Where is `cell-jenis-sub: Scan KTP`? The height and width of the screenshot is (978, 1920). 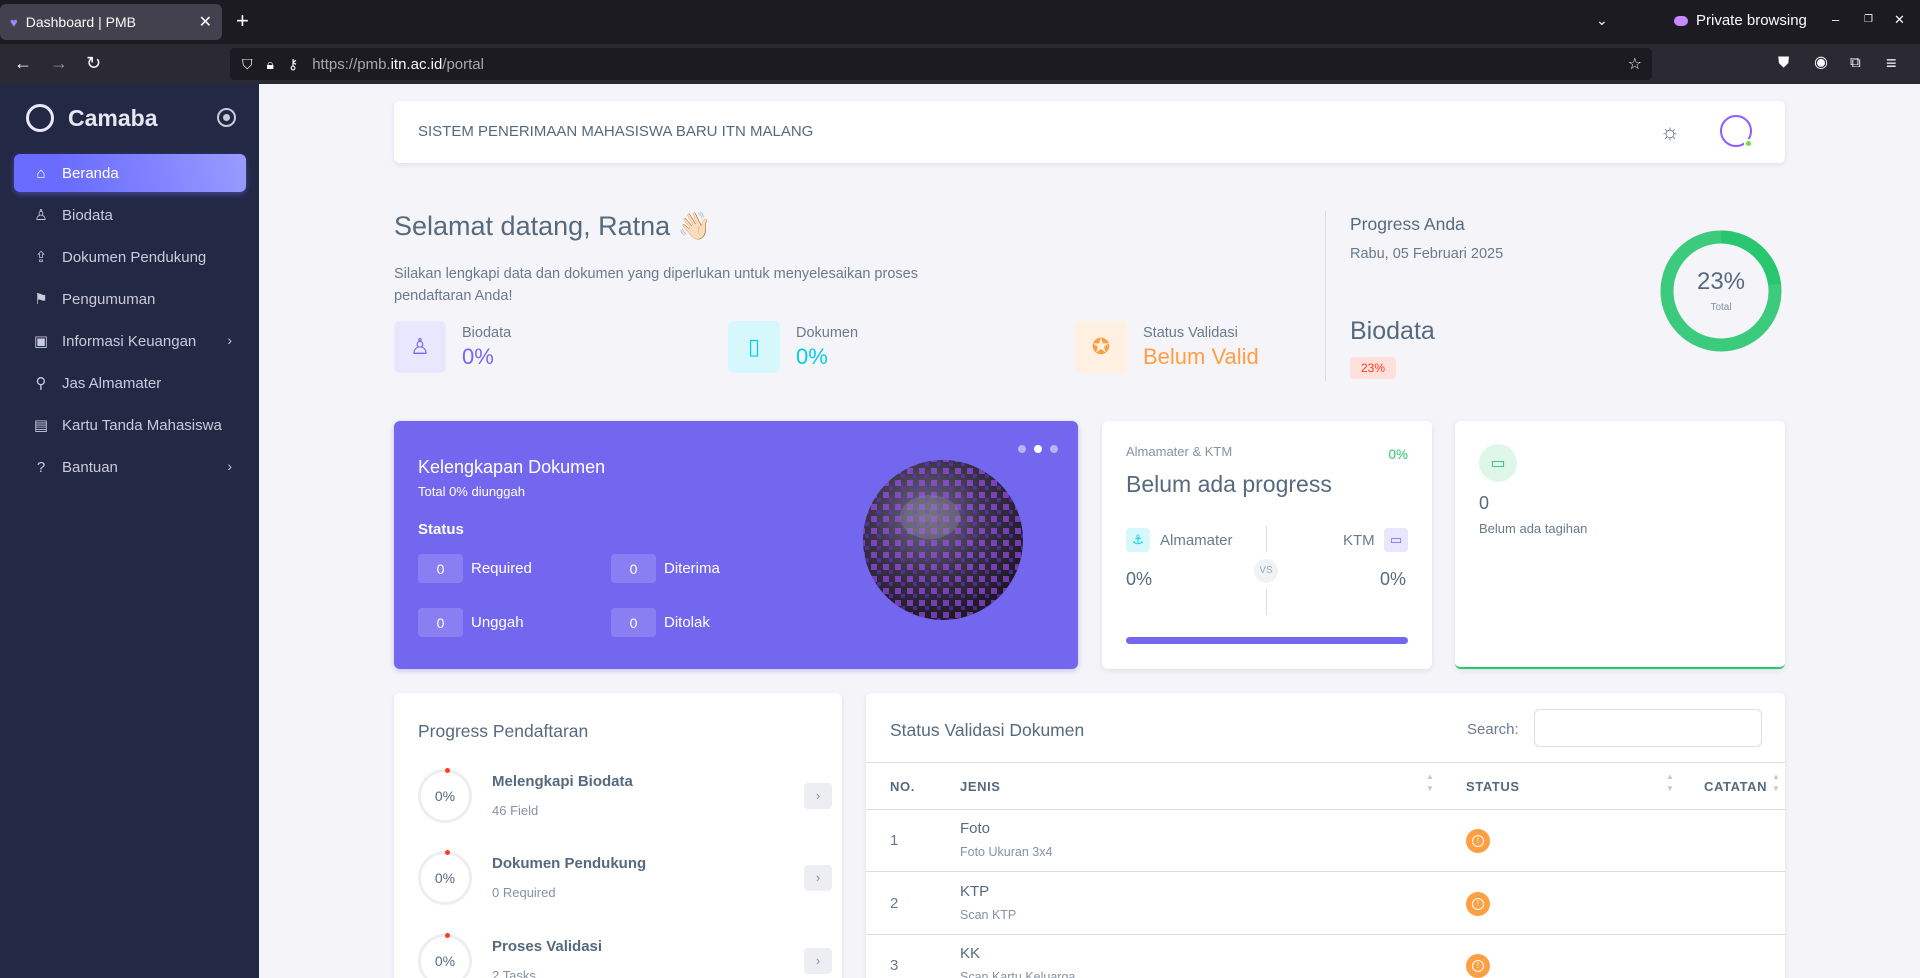
cell-jenis-sub: Scan KTP is located at coordinates (988, 915).